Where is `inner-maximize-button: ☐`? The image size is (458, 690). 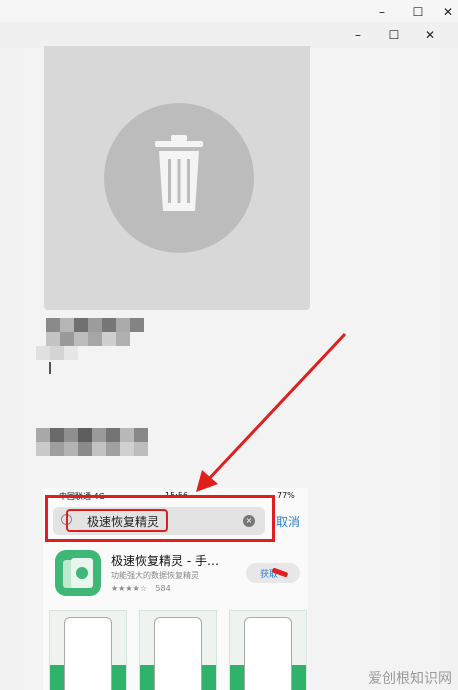 inner-maximize-button: ☐ is located at coordinates (394, 35).